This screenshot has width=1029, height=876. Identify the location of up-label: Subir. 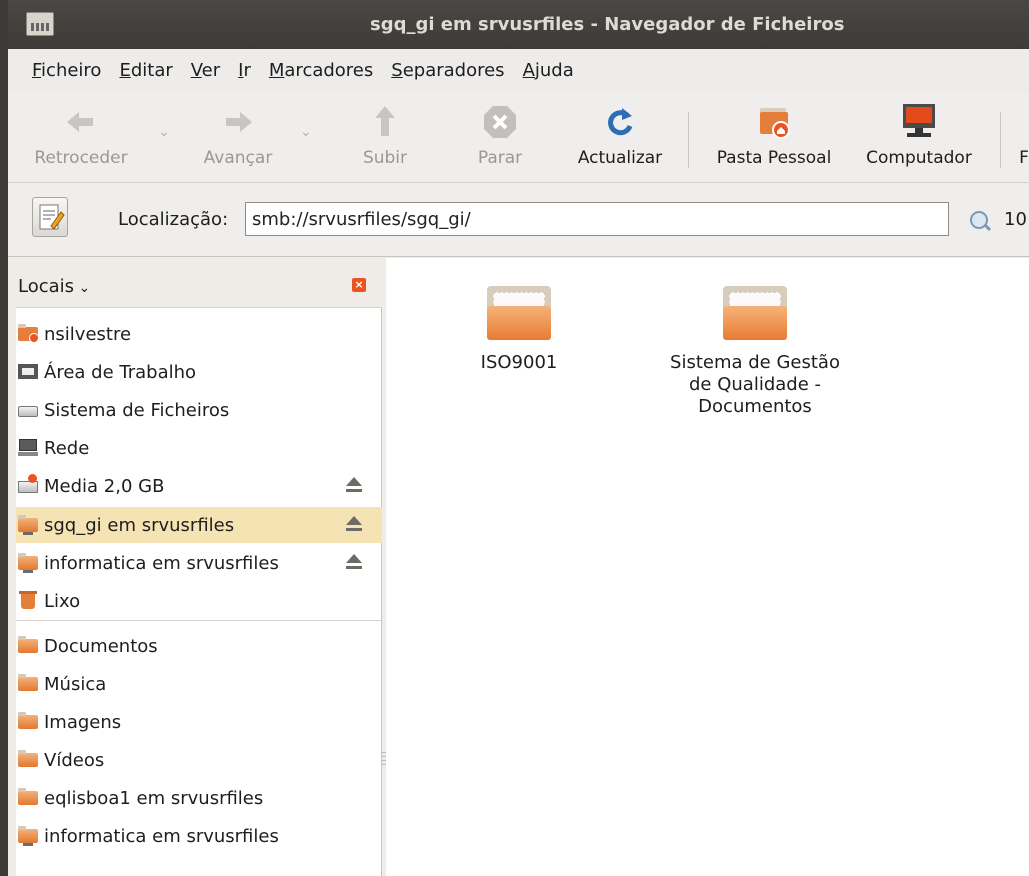
(385, 158).